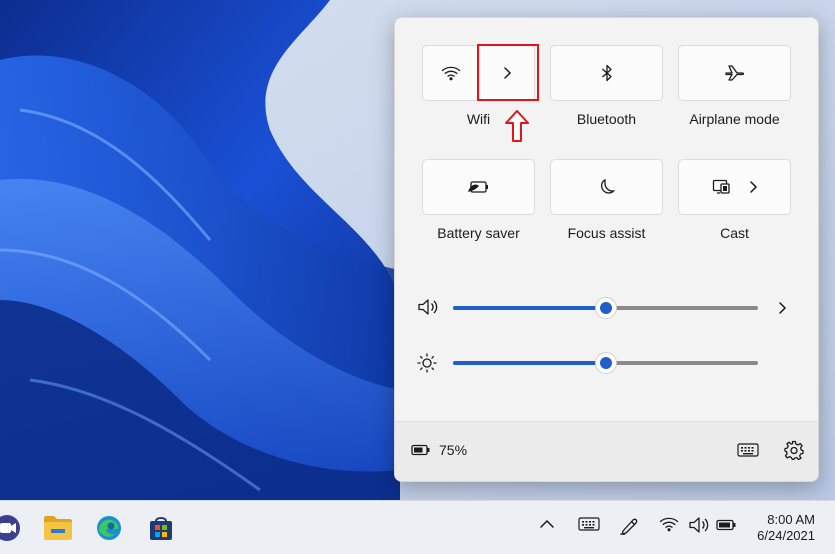 The width and height of the screenshot is (835, 554). I want to click on airplane-mode-label: Airplane mode, so click(734, 119).